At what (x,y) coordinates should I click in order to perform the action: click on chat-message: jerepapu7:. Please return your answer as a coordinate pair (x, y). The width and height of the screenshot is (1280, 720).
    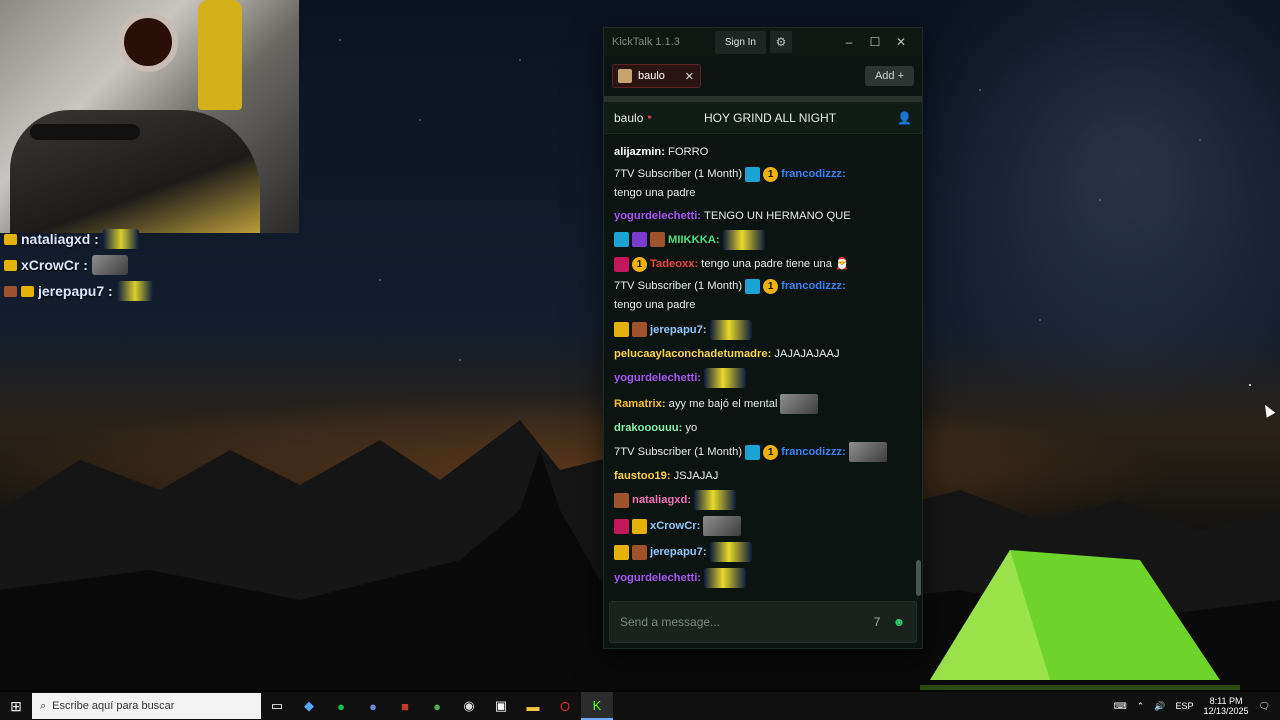
    Looking at the image, I should click on (763, 329).